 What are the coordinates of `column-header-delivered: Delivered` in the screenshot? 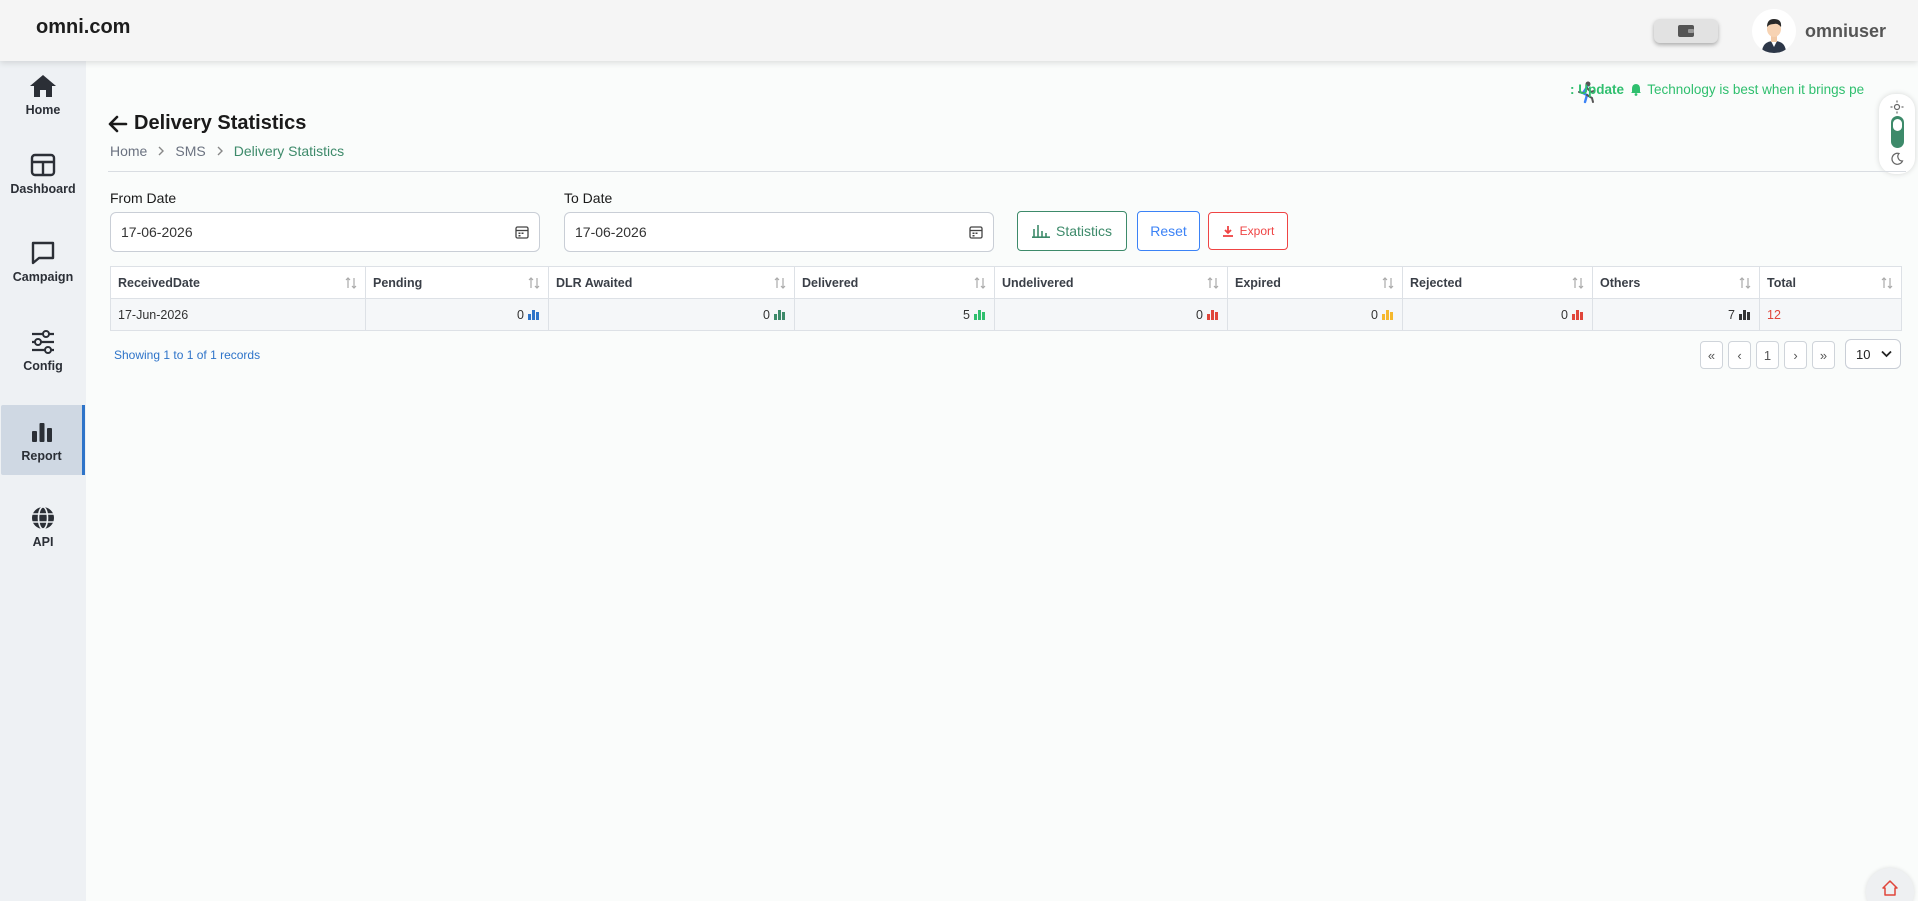 It's located at (894, 282).